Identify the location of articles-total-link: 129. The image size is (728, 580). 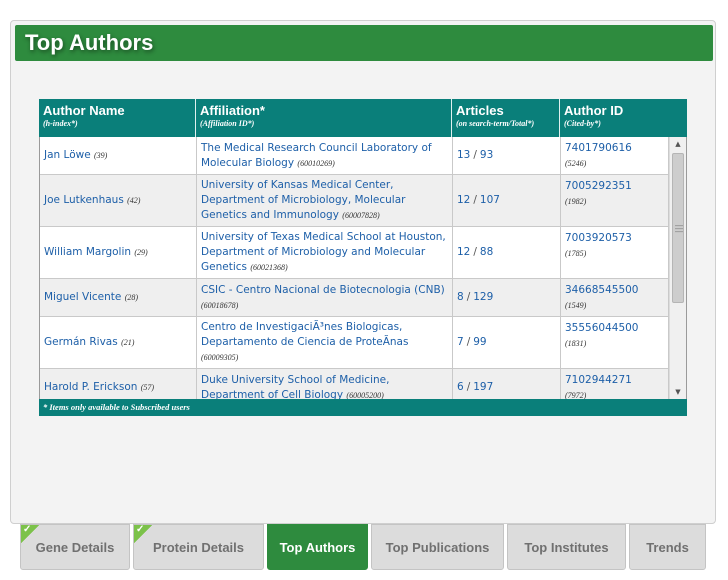
(483, 297).